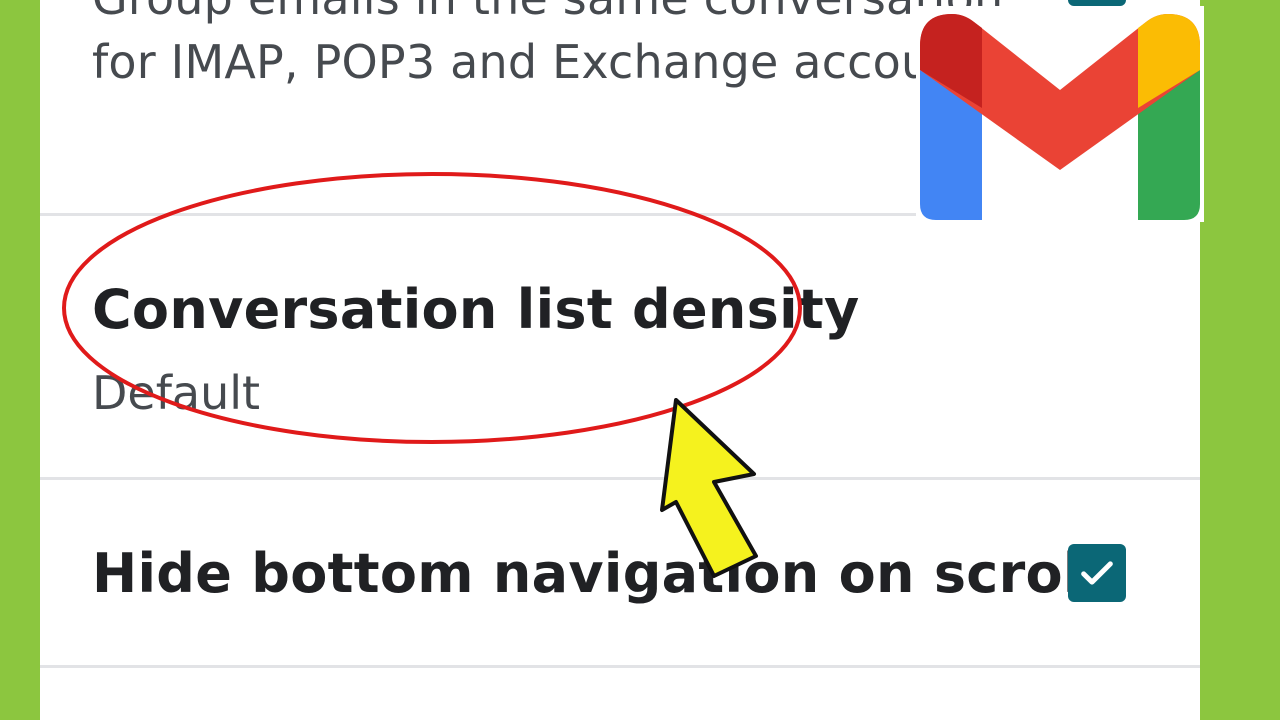 This screenshot has height=720, width=1280. I want to click on divider, so click(620, 666).